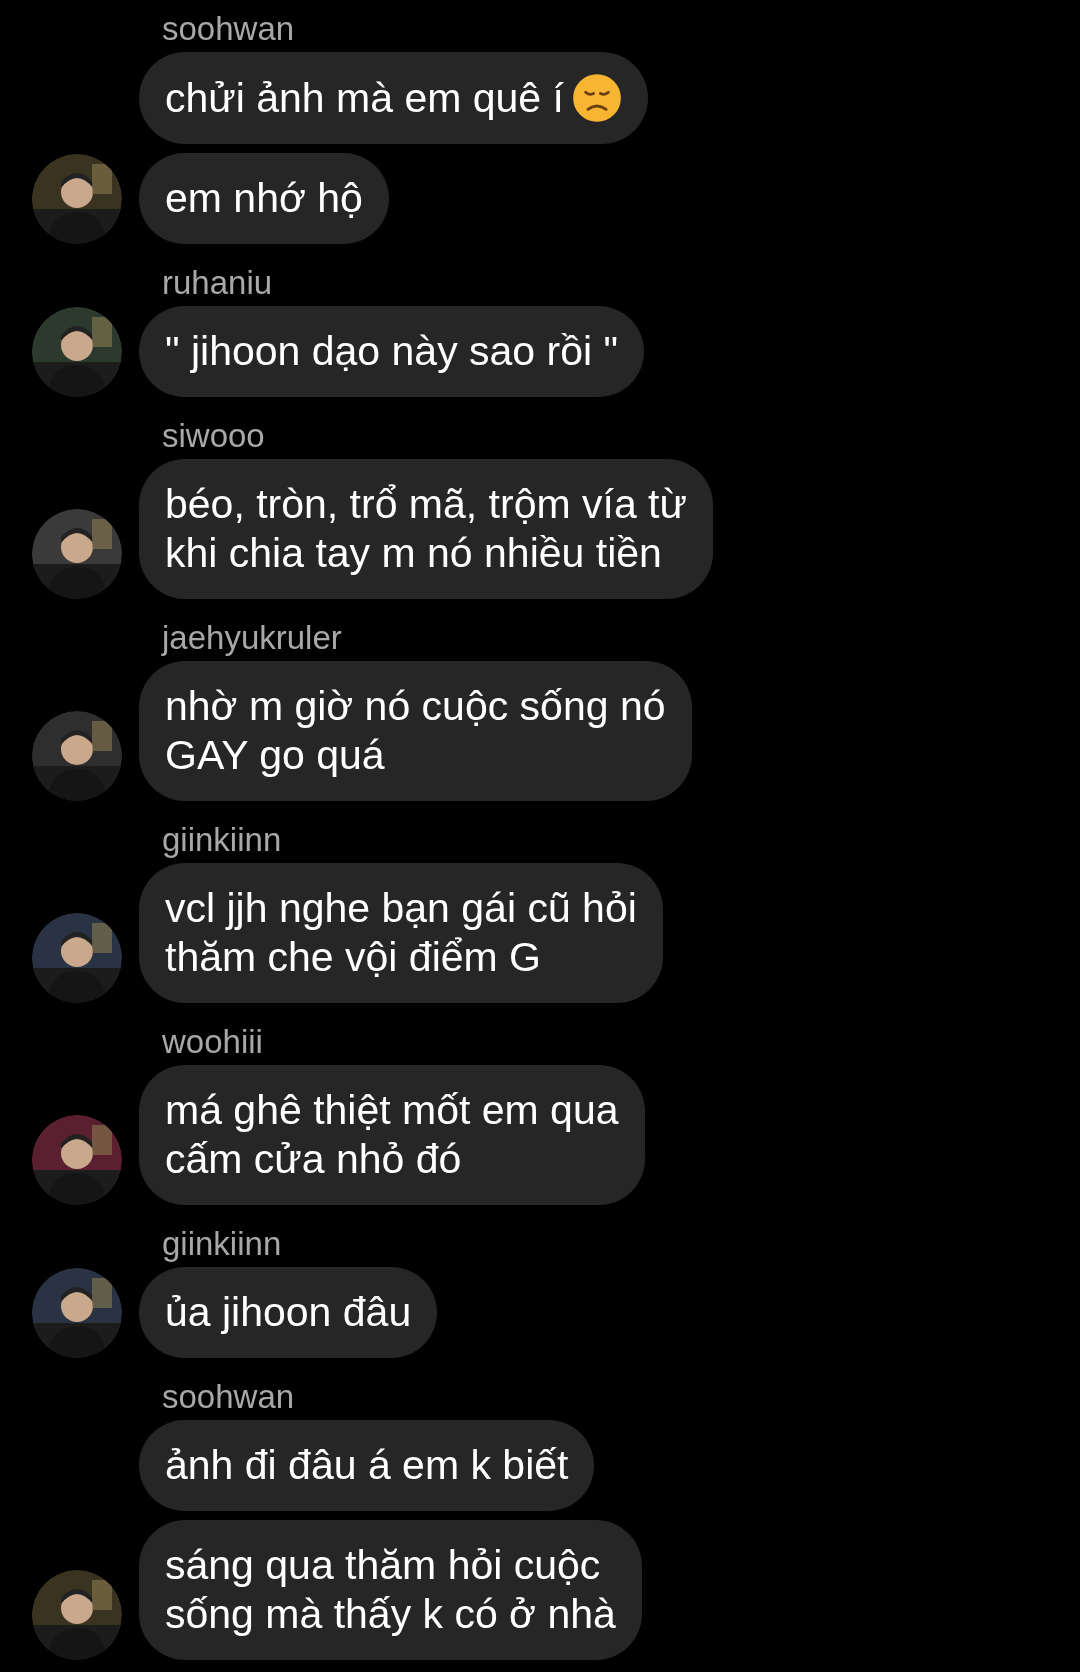  I want to click on message-text: ủa jihoon đâu, so click(288, 1312).